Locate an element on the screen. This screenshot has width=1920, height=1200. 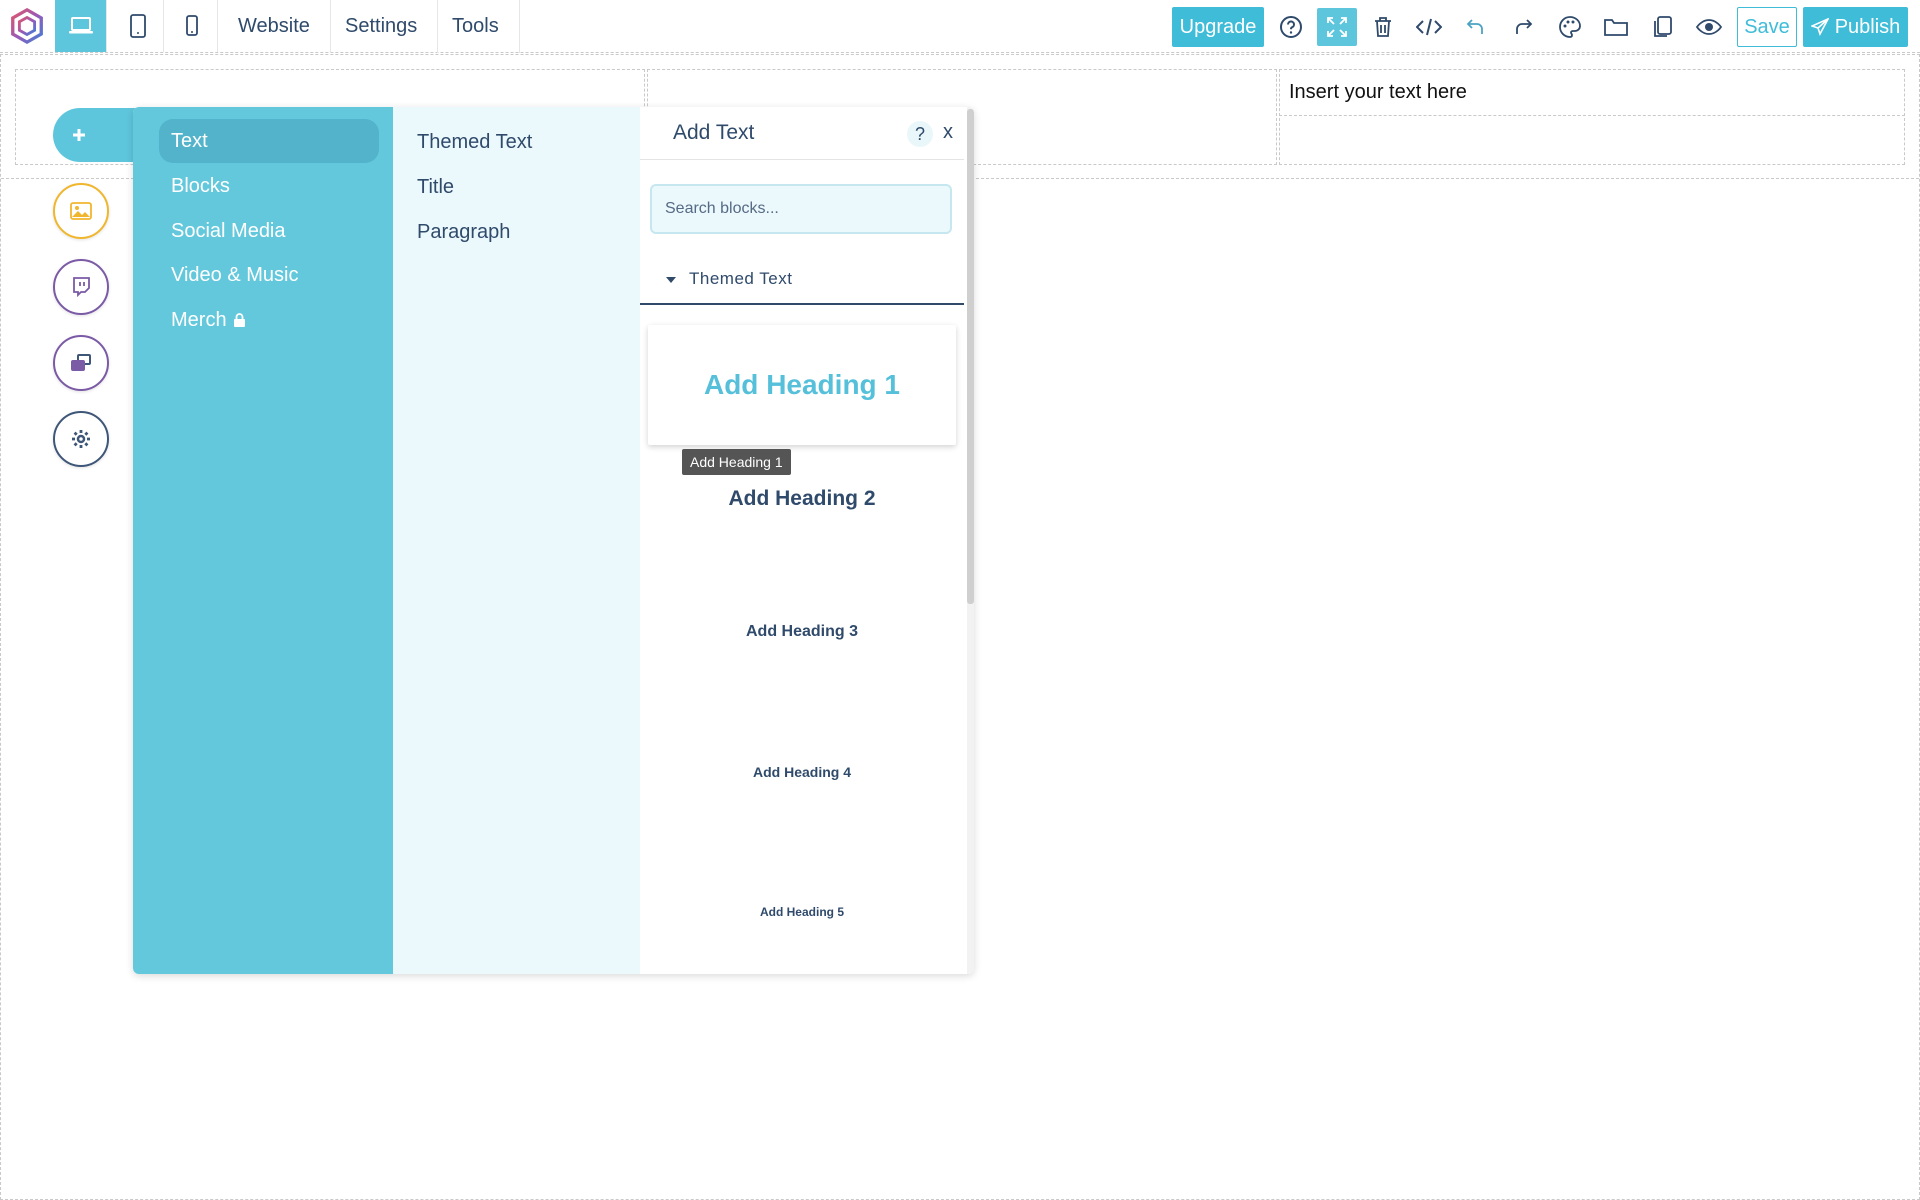
phone-icon is located at coordinates (191, 25).